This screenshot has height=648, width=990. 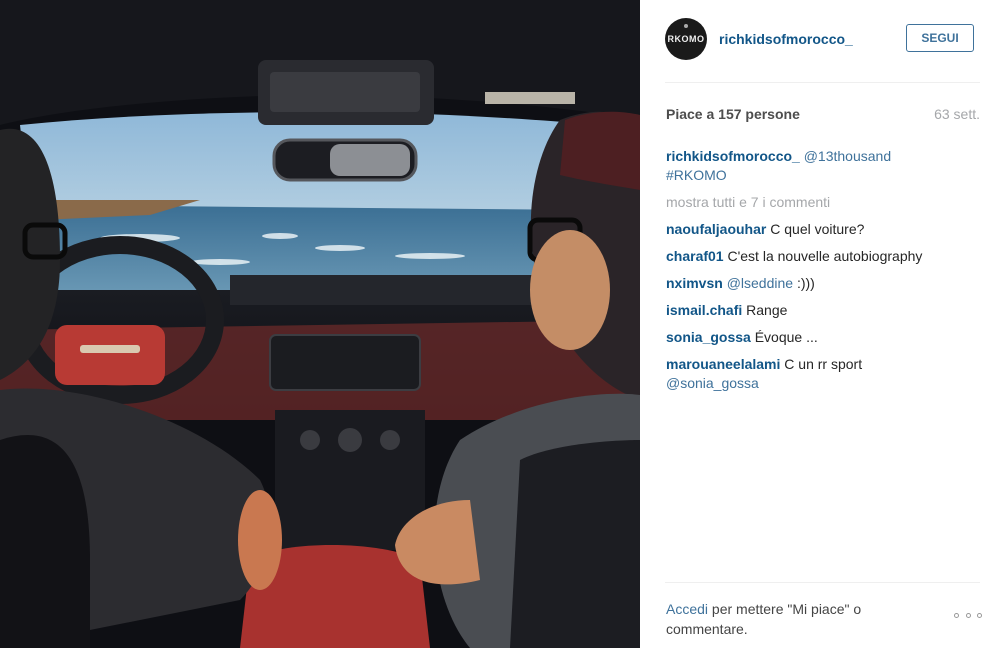 I want to click on caption-hashtag: #RKOMO, so click(x=696, y=175).